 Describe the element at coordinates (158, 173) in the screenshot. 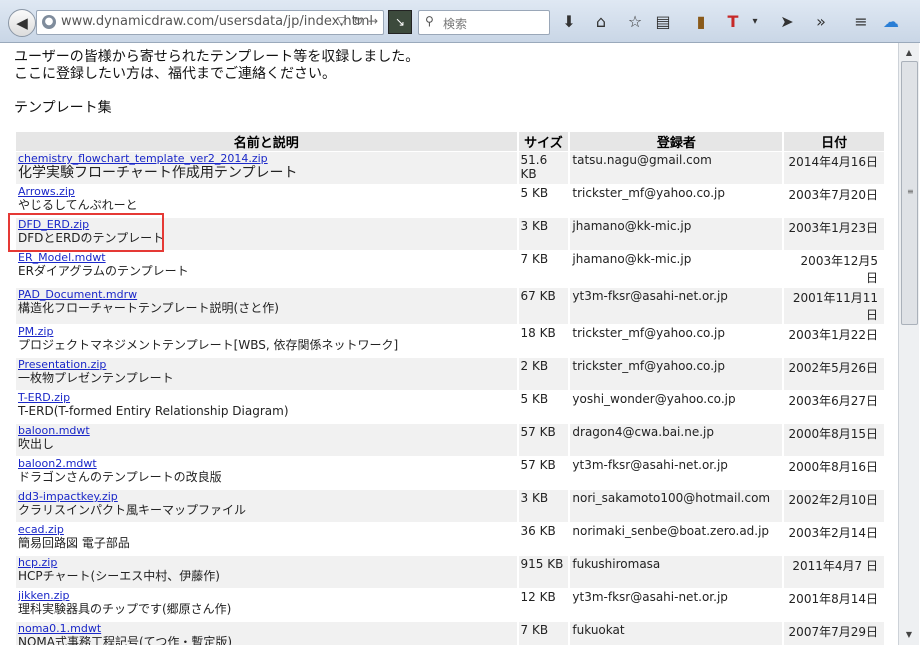

I see `file-description: 化学実験フローチャート作成用テンプレート` at that location.